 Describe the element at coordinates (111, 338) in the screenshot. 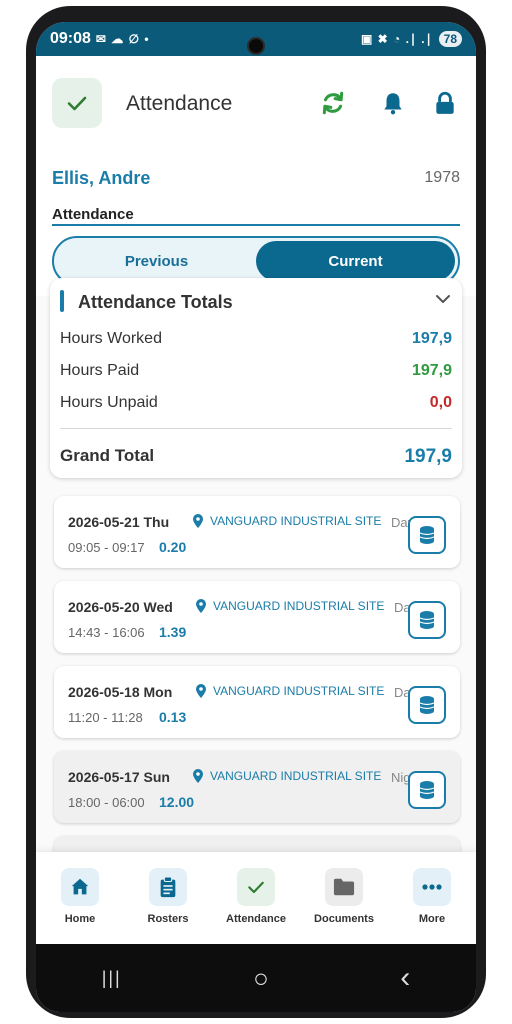

I see `hours-worked-label: Hours Worked` at that location.